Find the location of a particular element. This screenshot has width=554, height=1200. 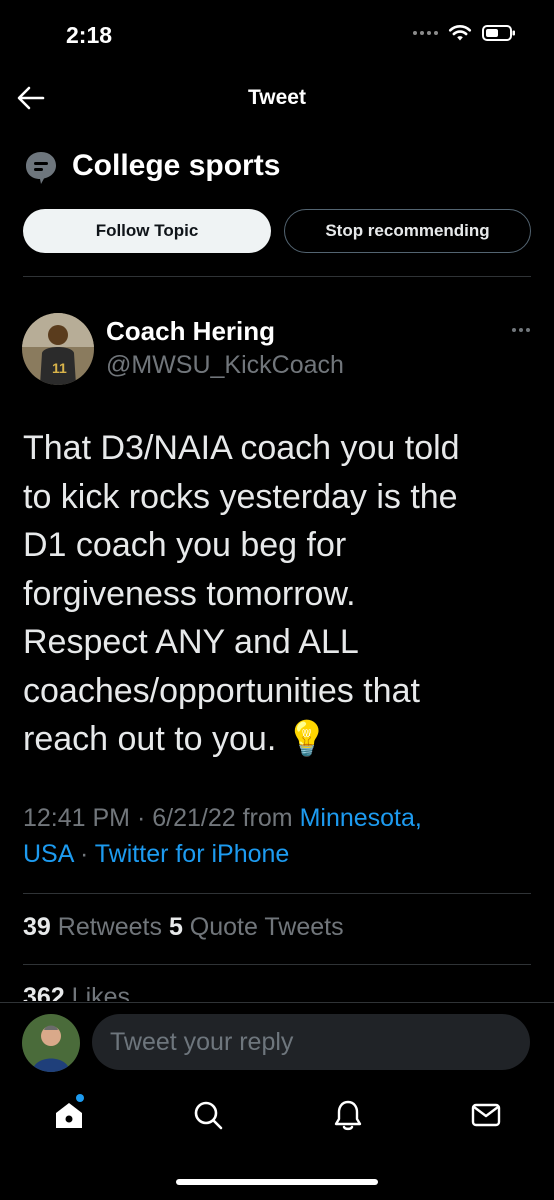

stop-recommending-button: Stop recommending is located at coordinates (407, 231).